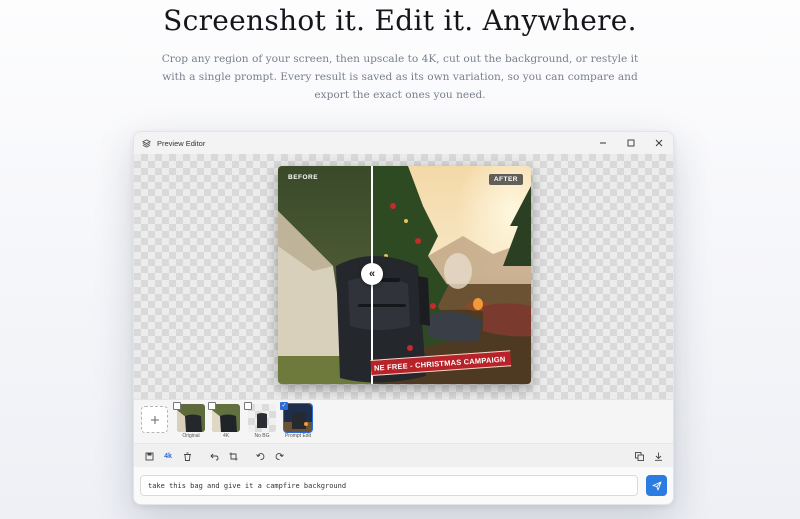 The image size is (800, 519). What do you see at coordinates (181, 143) in the screenshot?
I see `window-title: Preview Editor` at bounding box center [181, 143].